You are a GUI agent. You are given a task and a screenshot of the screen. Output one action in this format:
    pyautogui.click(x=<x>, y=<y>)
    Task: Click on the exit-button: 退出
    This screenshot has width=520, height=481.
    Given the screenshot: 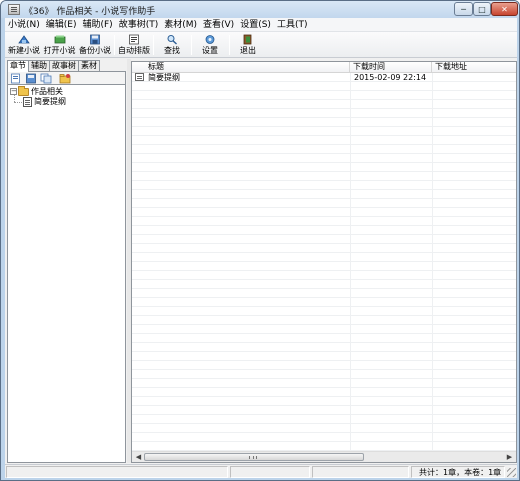 What is the action you would take?
    pyautogui.click(x=248, y=45)
    